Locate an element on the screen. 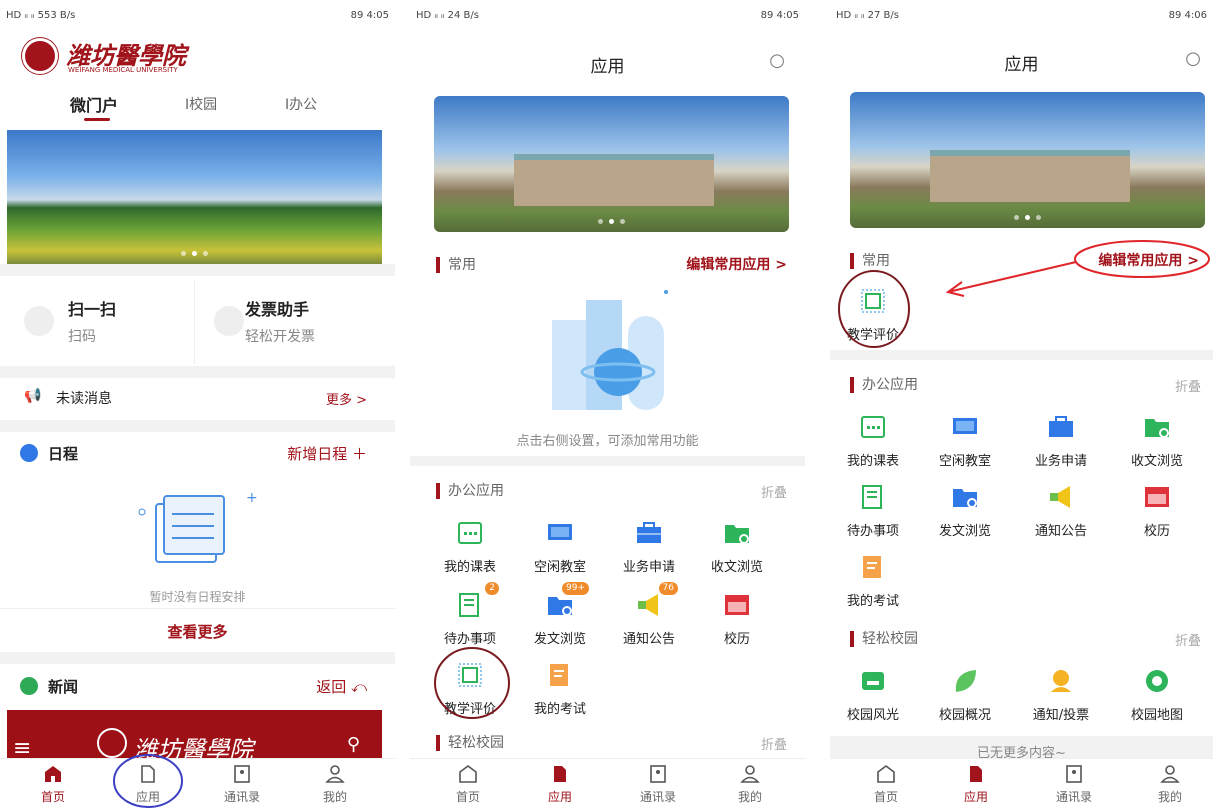 The image size is (1213, 812). app-campus-map: 校园地图 is located at coordinates (1157, 694).